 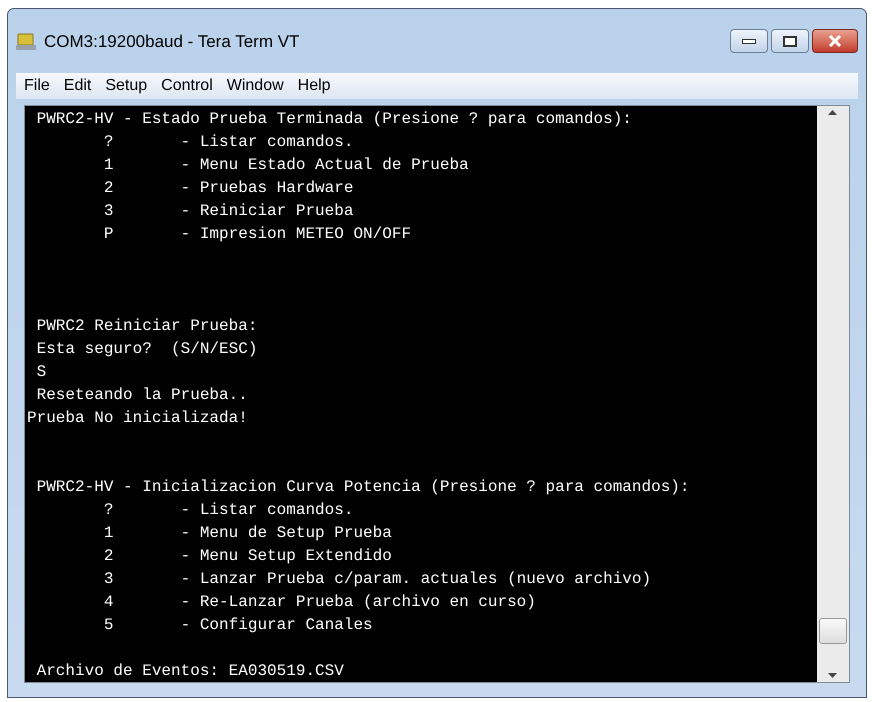 I want to click on maximize-button, so click(x=790, y=41).